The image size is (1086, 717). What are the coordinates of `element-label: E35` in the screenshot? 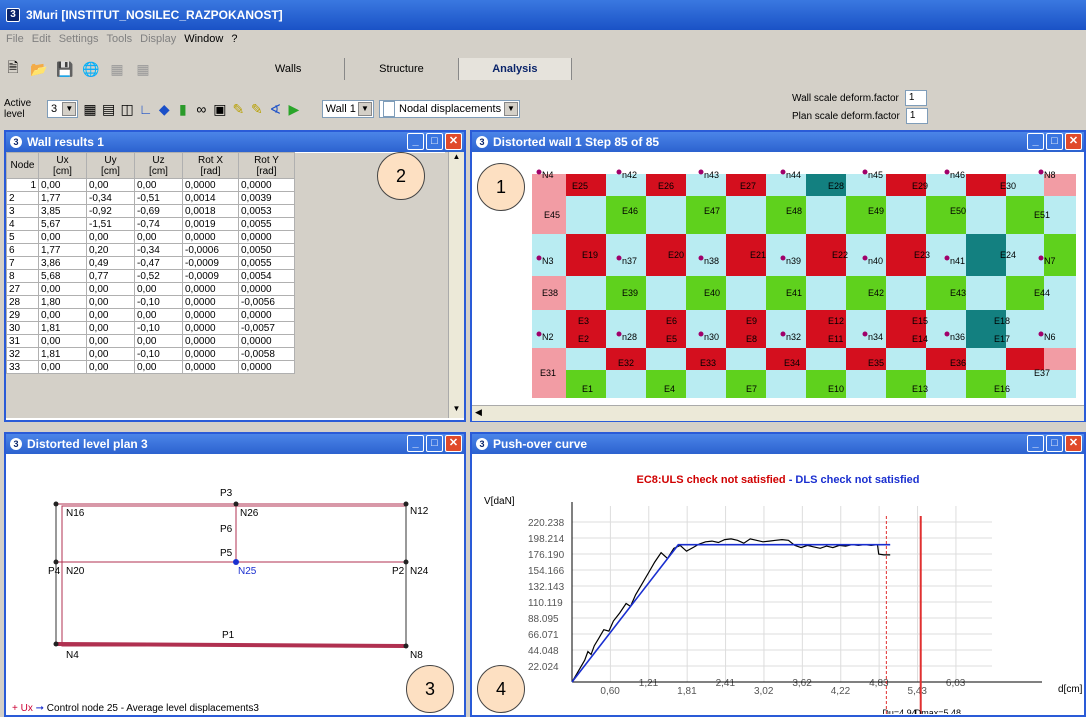 It's located at (876, 363).